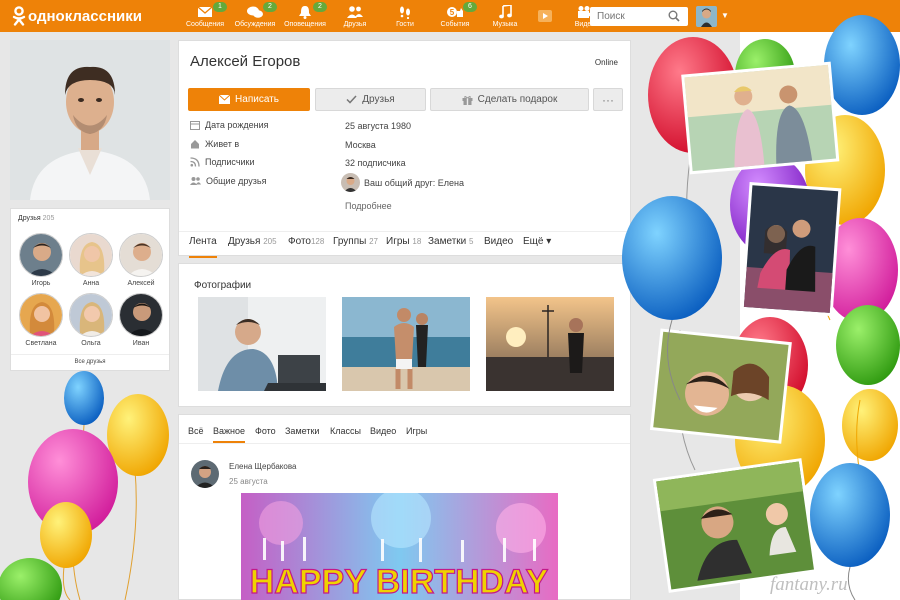  What do you see at coordinates (195, 125) in the screenshot?
I see `calendar-icon` at bounding box center [195, 125].